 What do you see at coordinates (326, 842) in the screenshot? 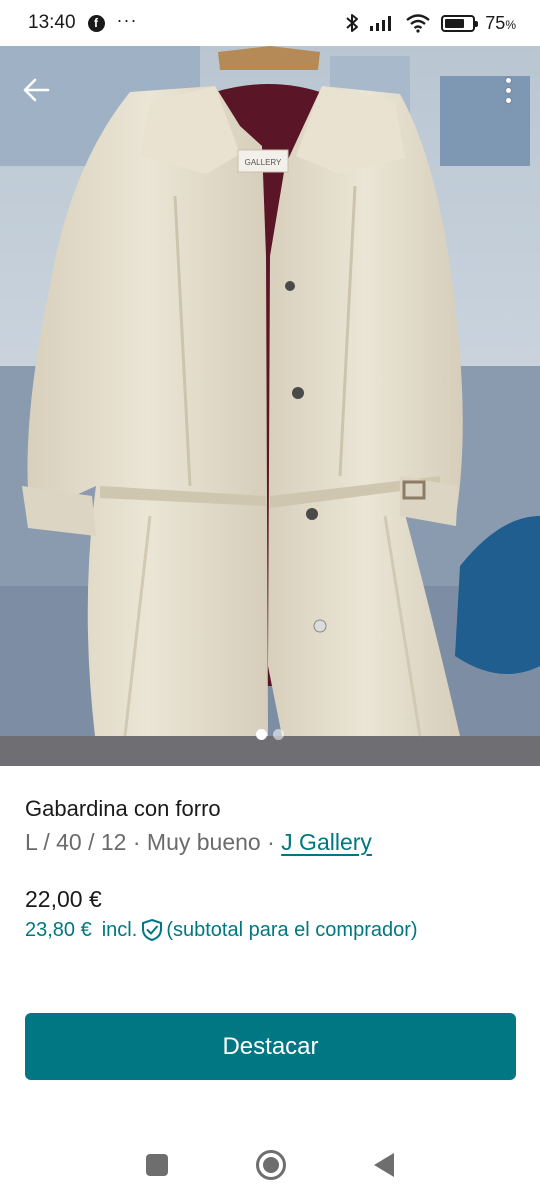
I see `item-brand-link: J Gallery` at bounding box center [326, 842].